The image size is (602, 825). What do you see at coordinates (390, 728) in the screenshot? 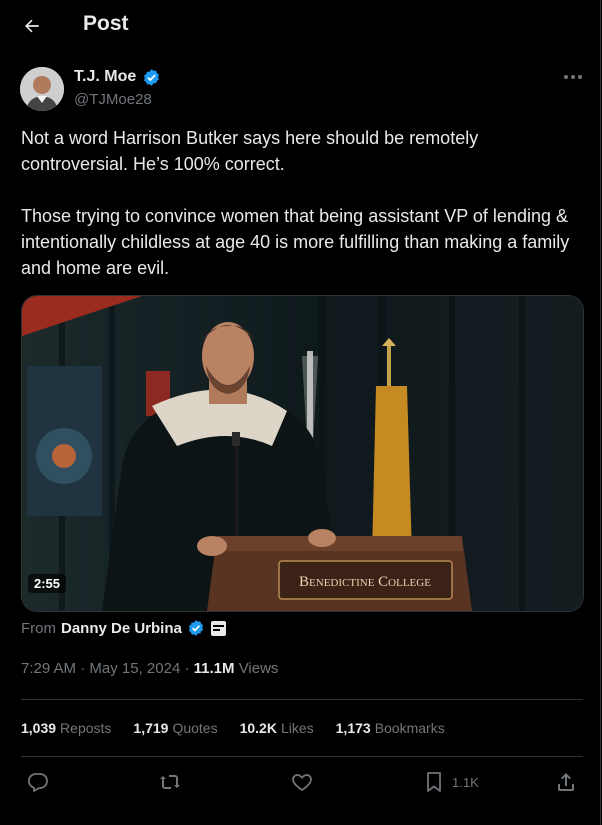
I see `bookmarks-stat: 1,173 Bookmarks` at bounding box center [390, 728].